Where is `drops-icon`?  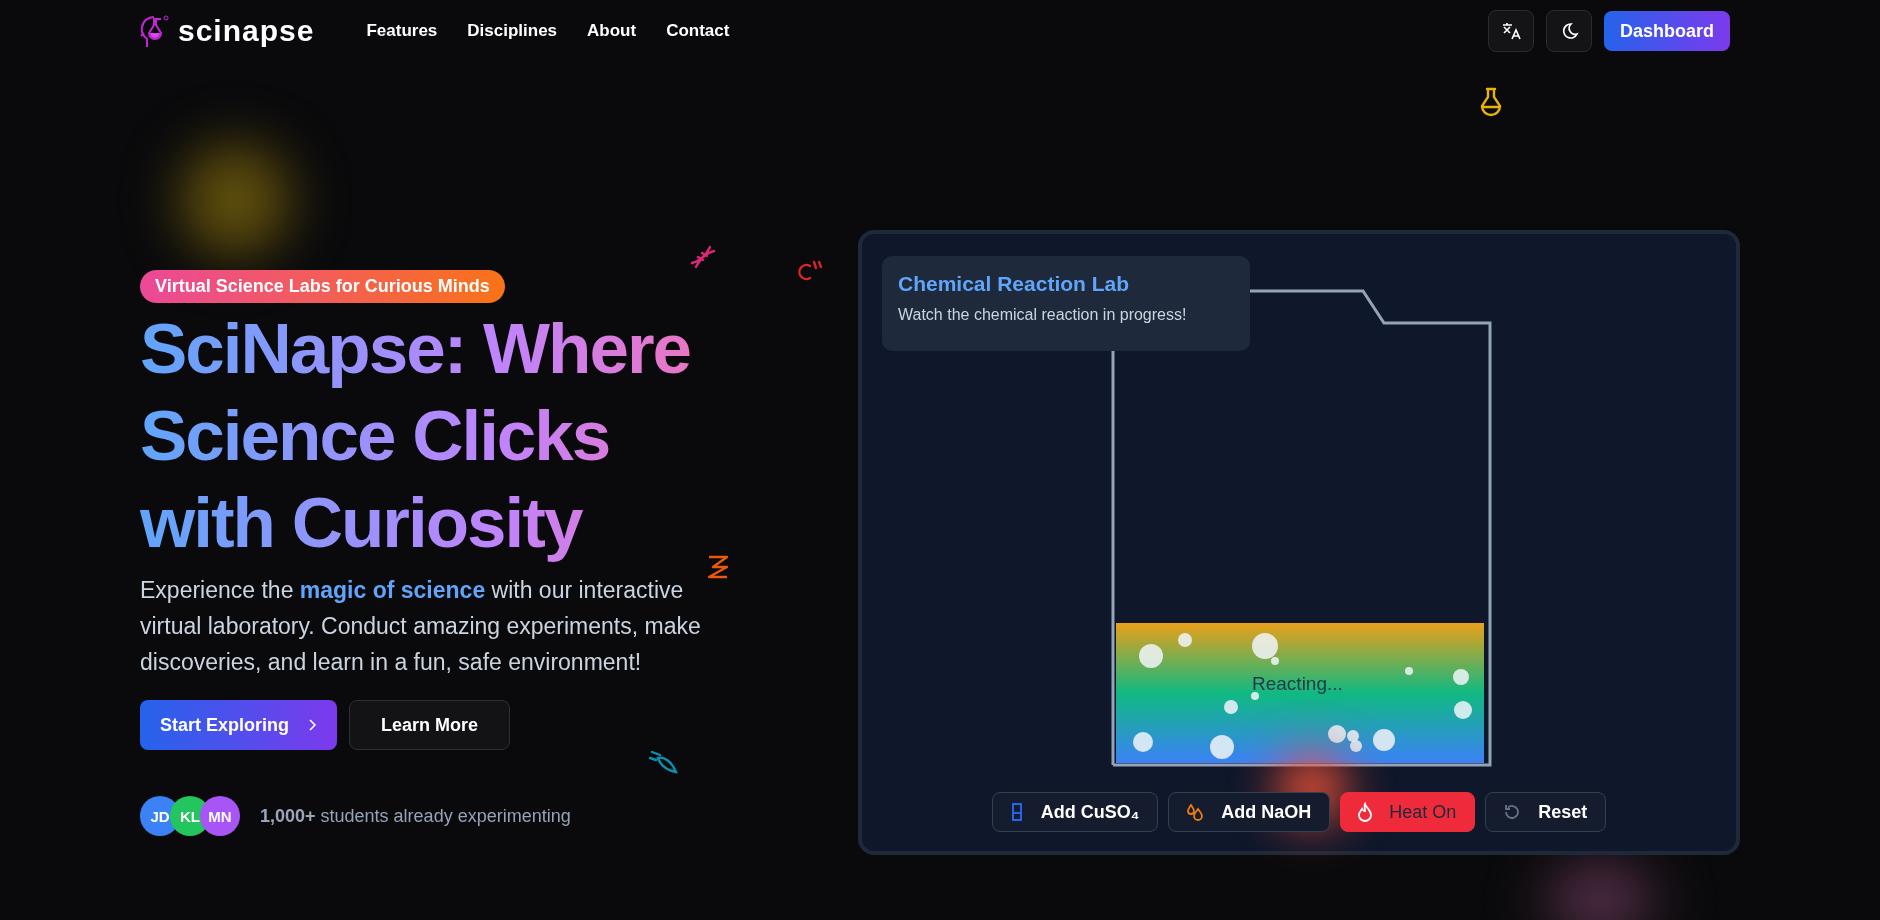
drops-icon is located at coordinates (1195, 812).